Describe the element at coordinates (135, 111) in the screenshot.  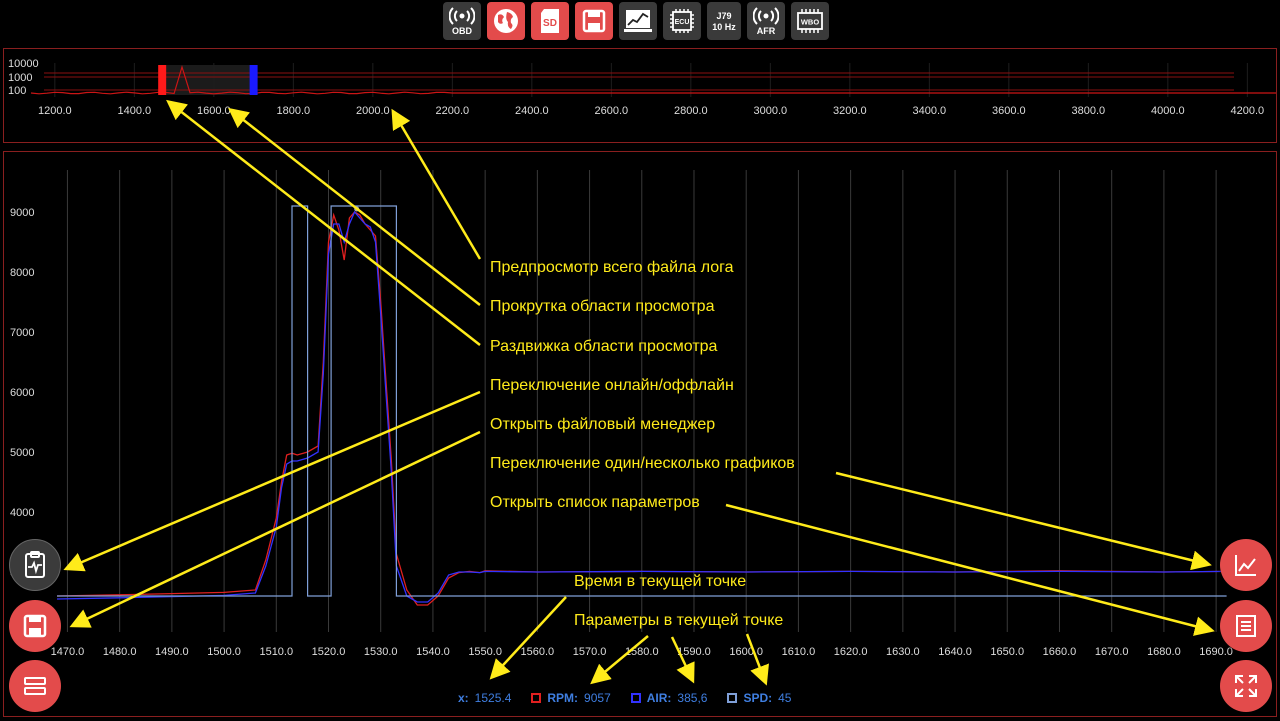
I see `preview-x-tick-label: 1400.0` at that location.